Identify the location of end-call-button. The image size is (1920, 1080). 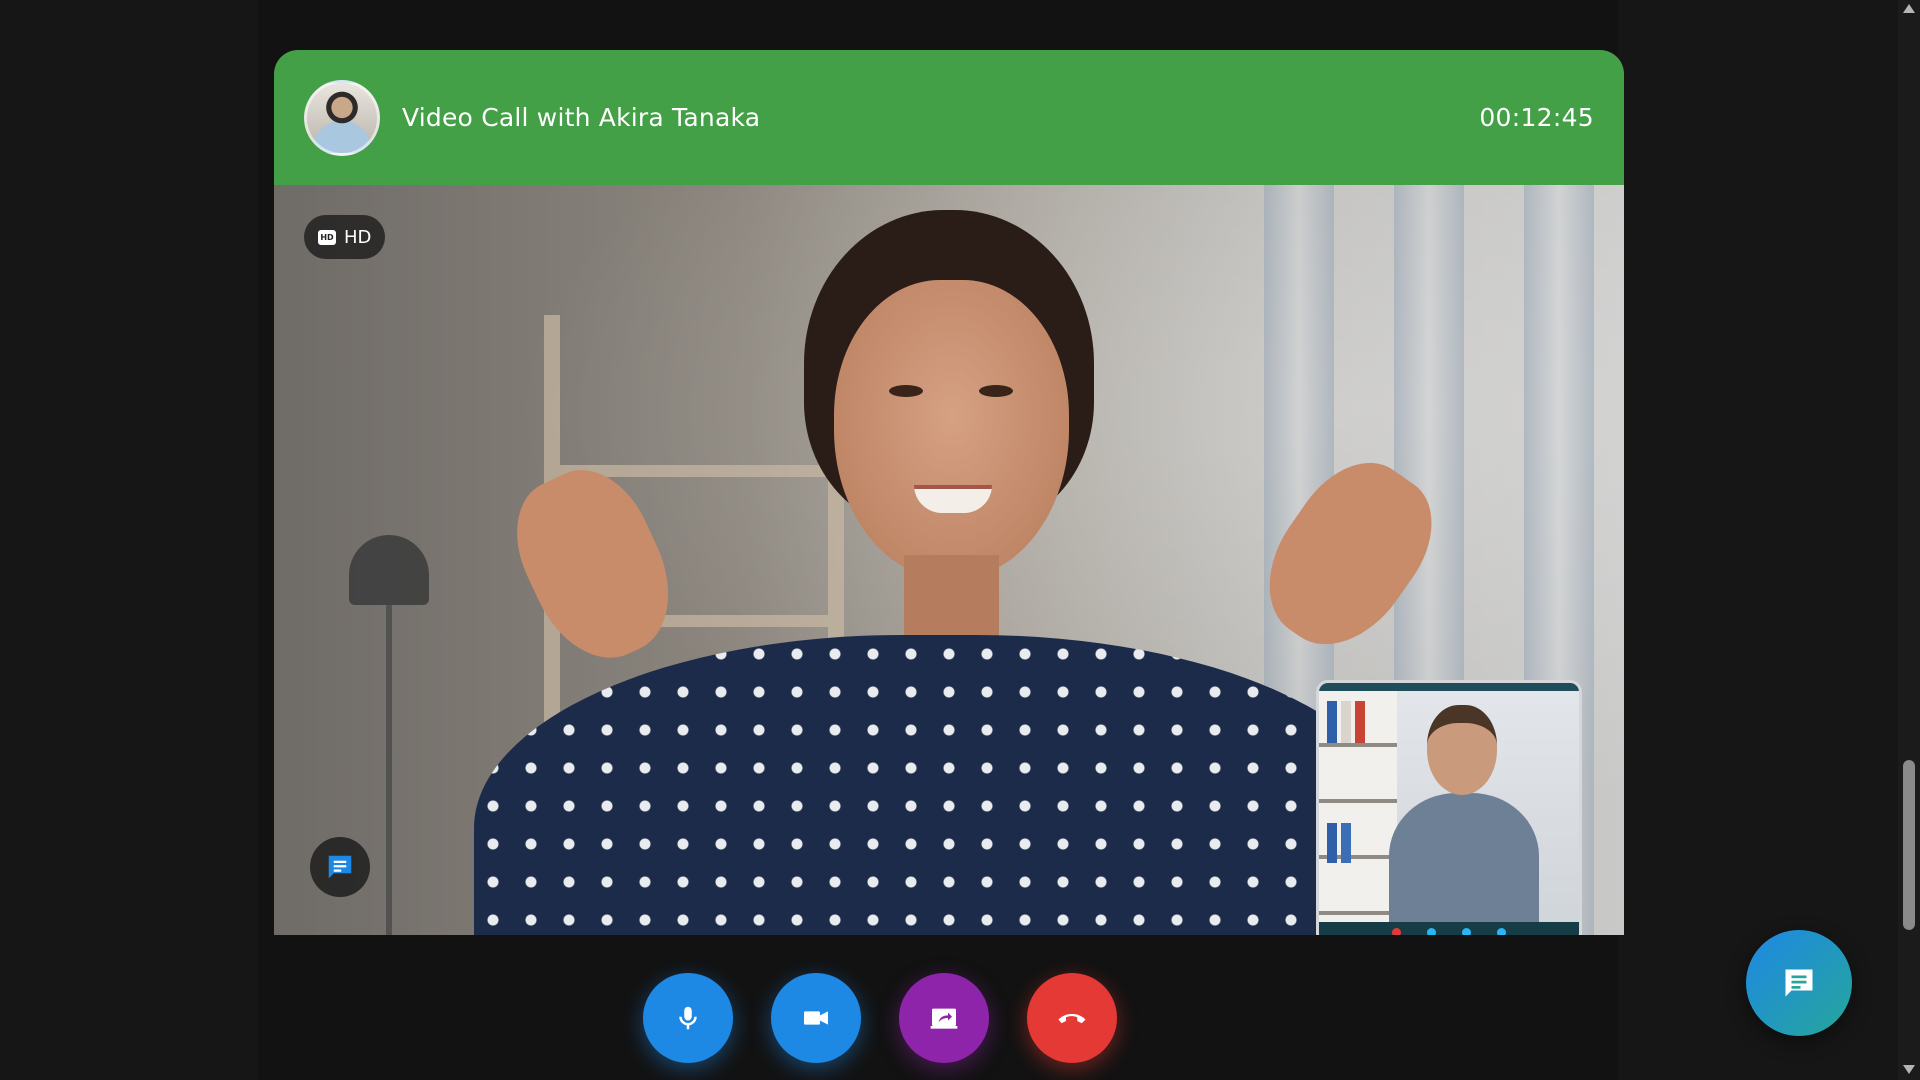
(1072, 1018).